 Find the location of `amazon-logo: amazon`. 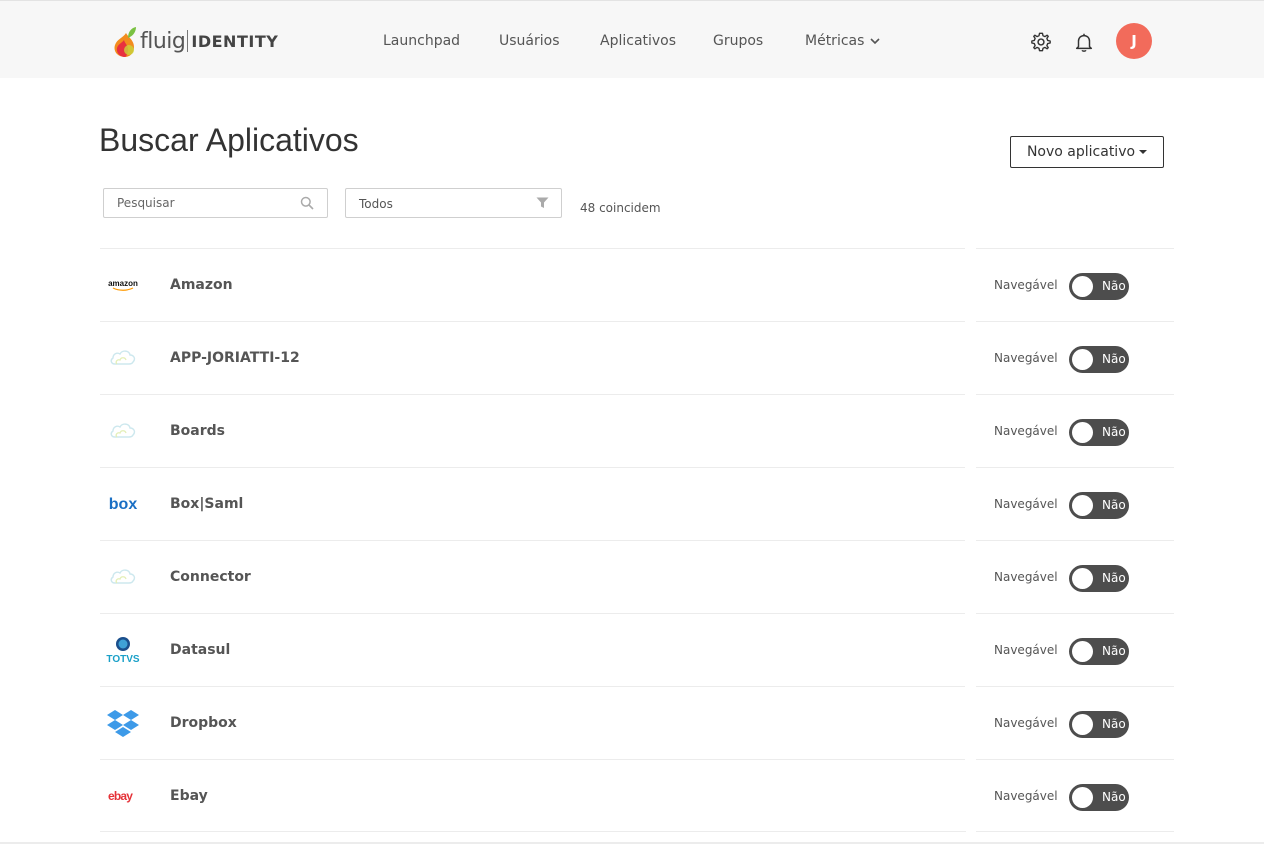

amazon-logo: amazon is located at coordinates (123, 285).